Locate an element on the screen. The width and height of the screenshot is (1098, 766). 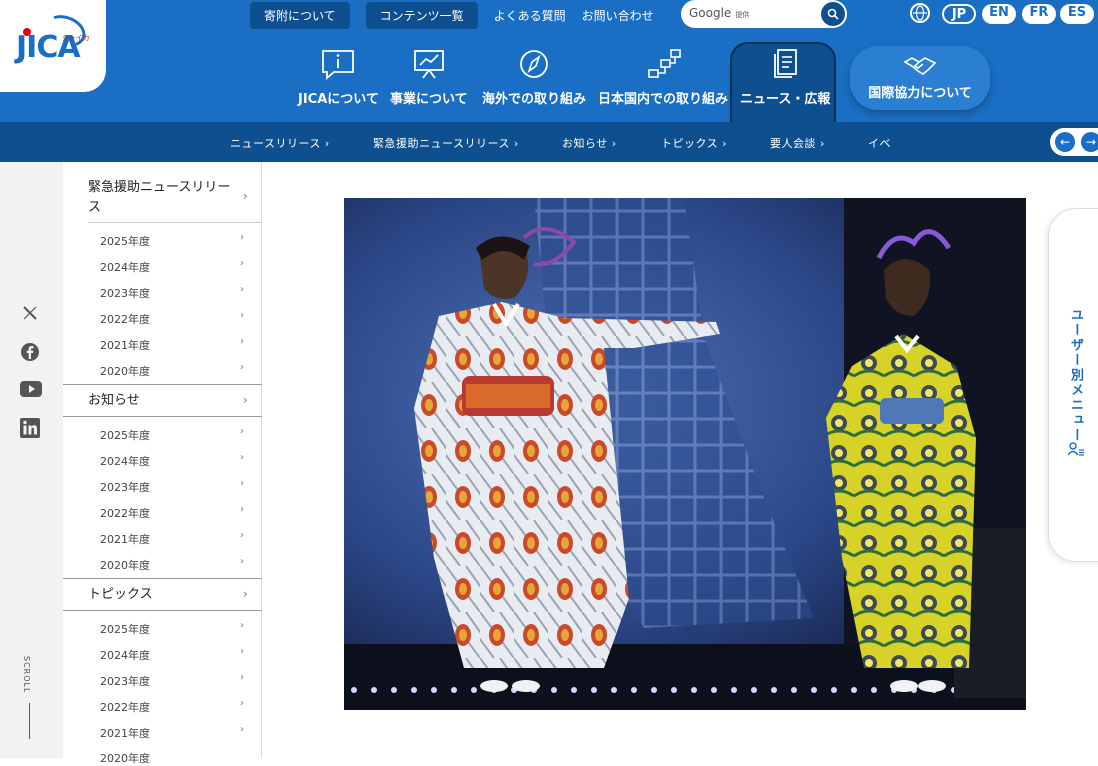
google-brand: Google 提供 is located at coordinates (719, 13).